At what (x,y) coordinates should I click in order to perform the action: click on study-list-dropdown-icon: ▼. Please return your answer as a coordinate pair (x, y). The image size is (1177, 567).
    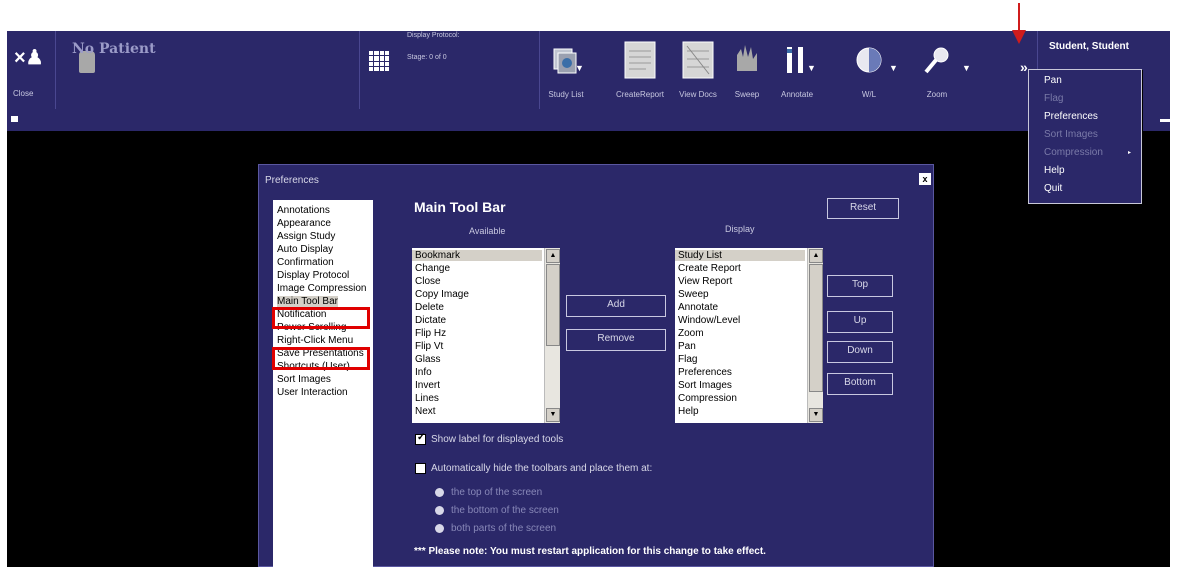
    Looking at the image, I should click on (579, 68).